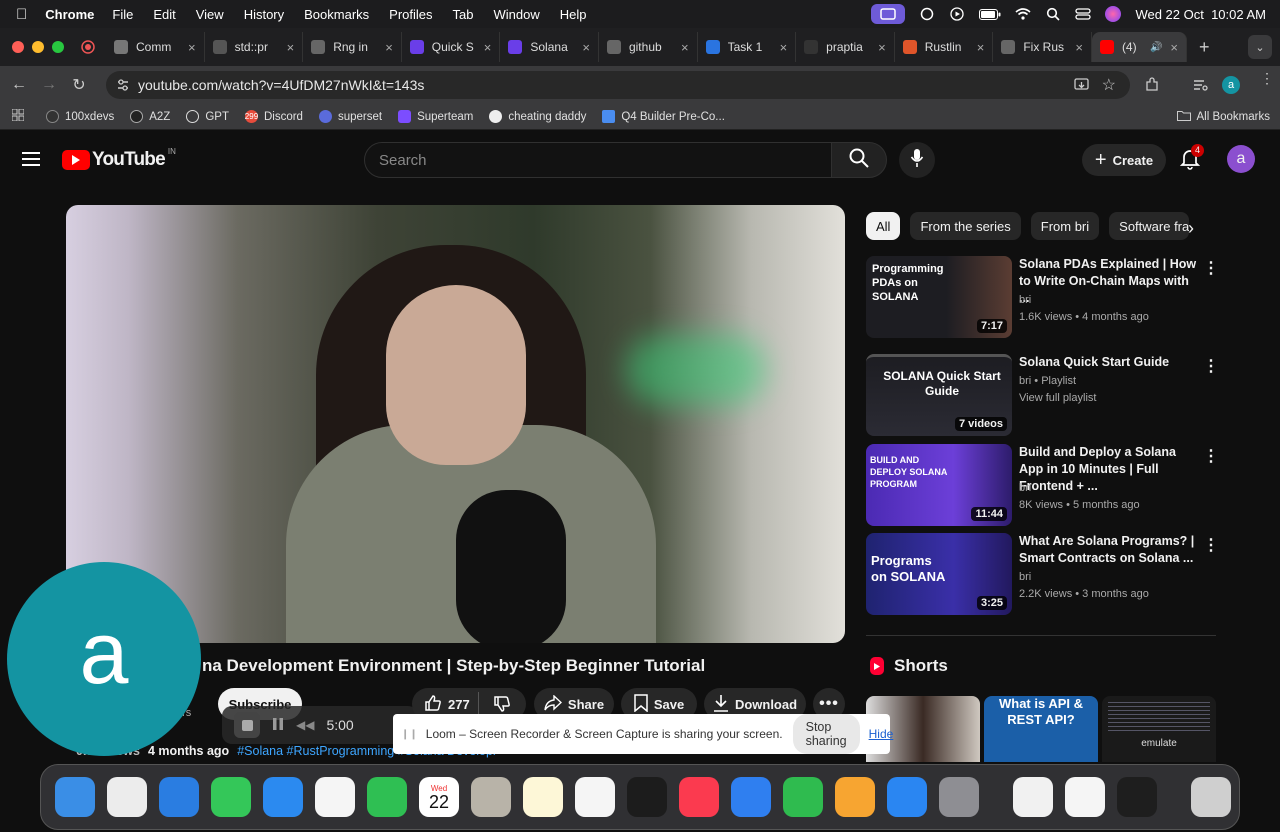 The height and width of the screenshot is (832, 1280). What do you see at coordinates (855, 797) in the screenshot?
I see `pages-icon` at bounding box center [855, 797].